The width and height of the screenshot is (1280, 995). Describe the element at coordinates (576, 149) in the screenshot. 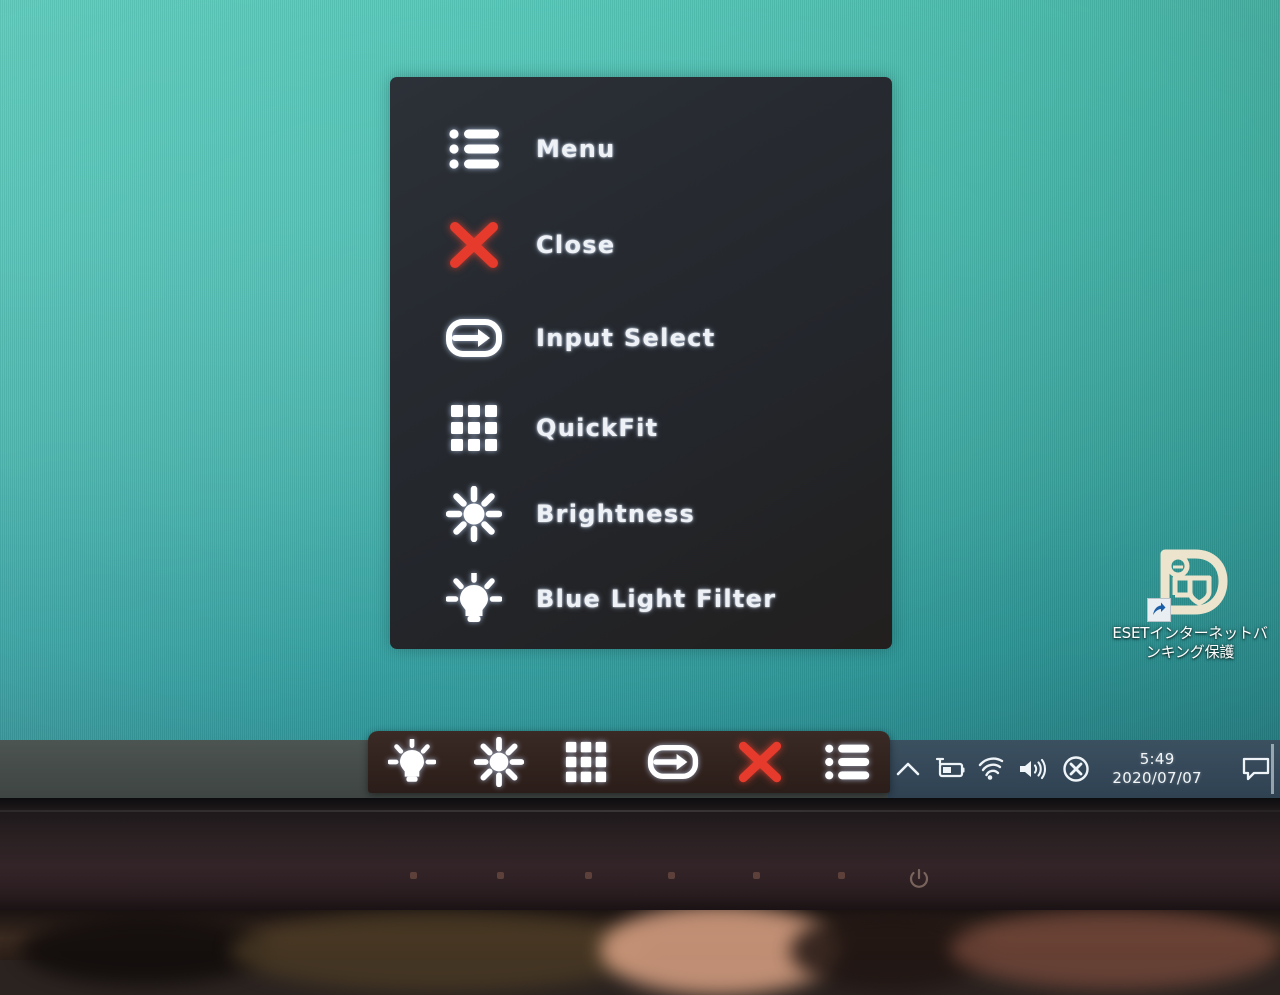

I see `osd-item-label: Menu` at that location.